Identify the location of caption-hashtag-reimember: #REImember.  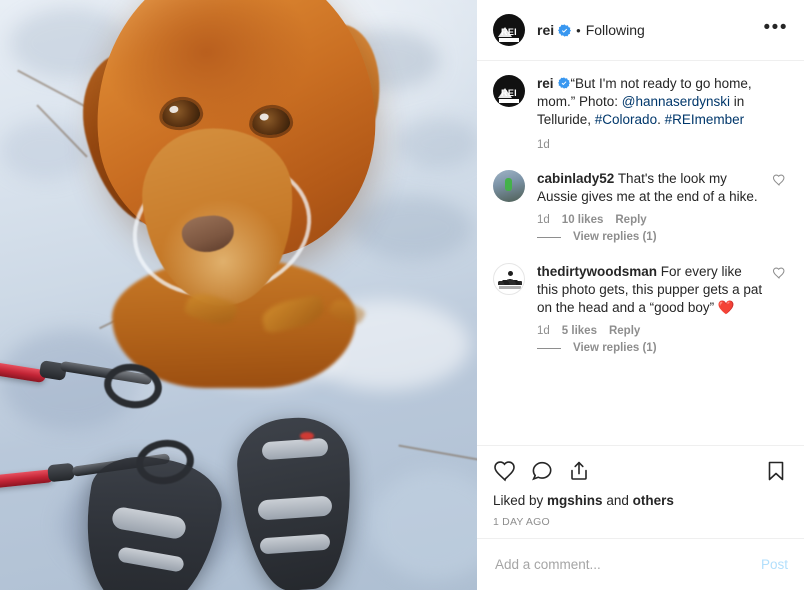
(705, 119).